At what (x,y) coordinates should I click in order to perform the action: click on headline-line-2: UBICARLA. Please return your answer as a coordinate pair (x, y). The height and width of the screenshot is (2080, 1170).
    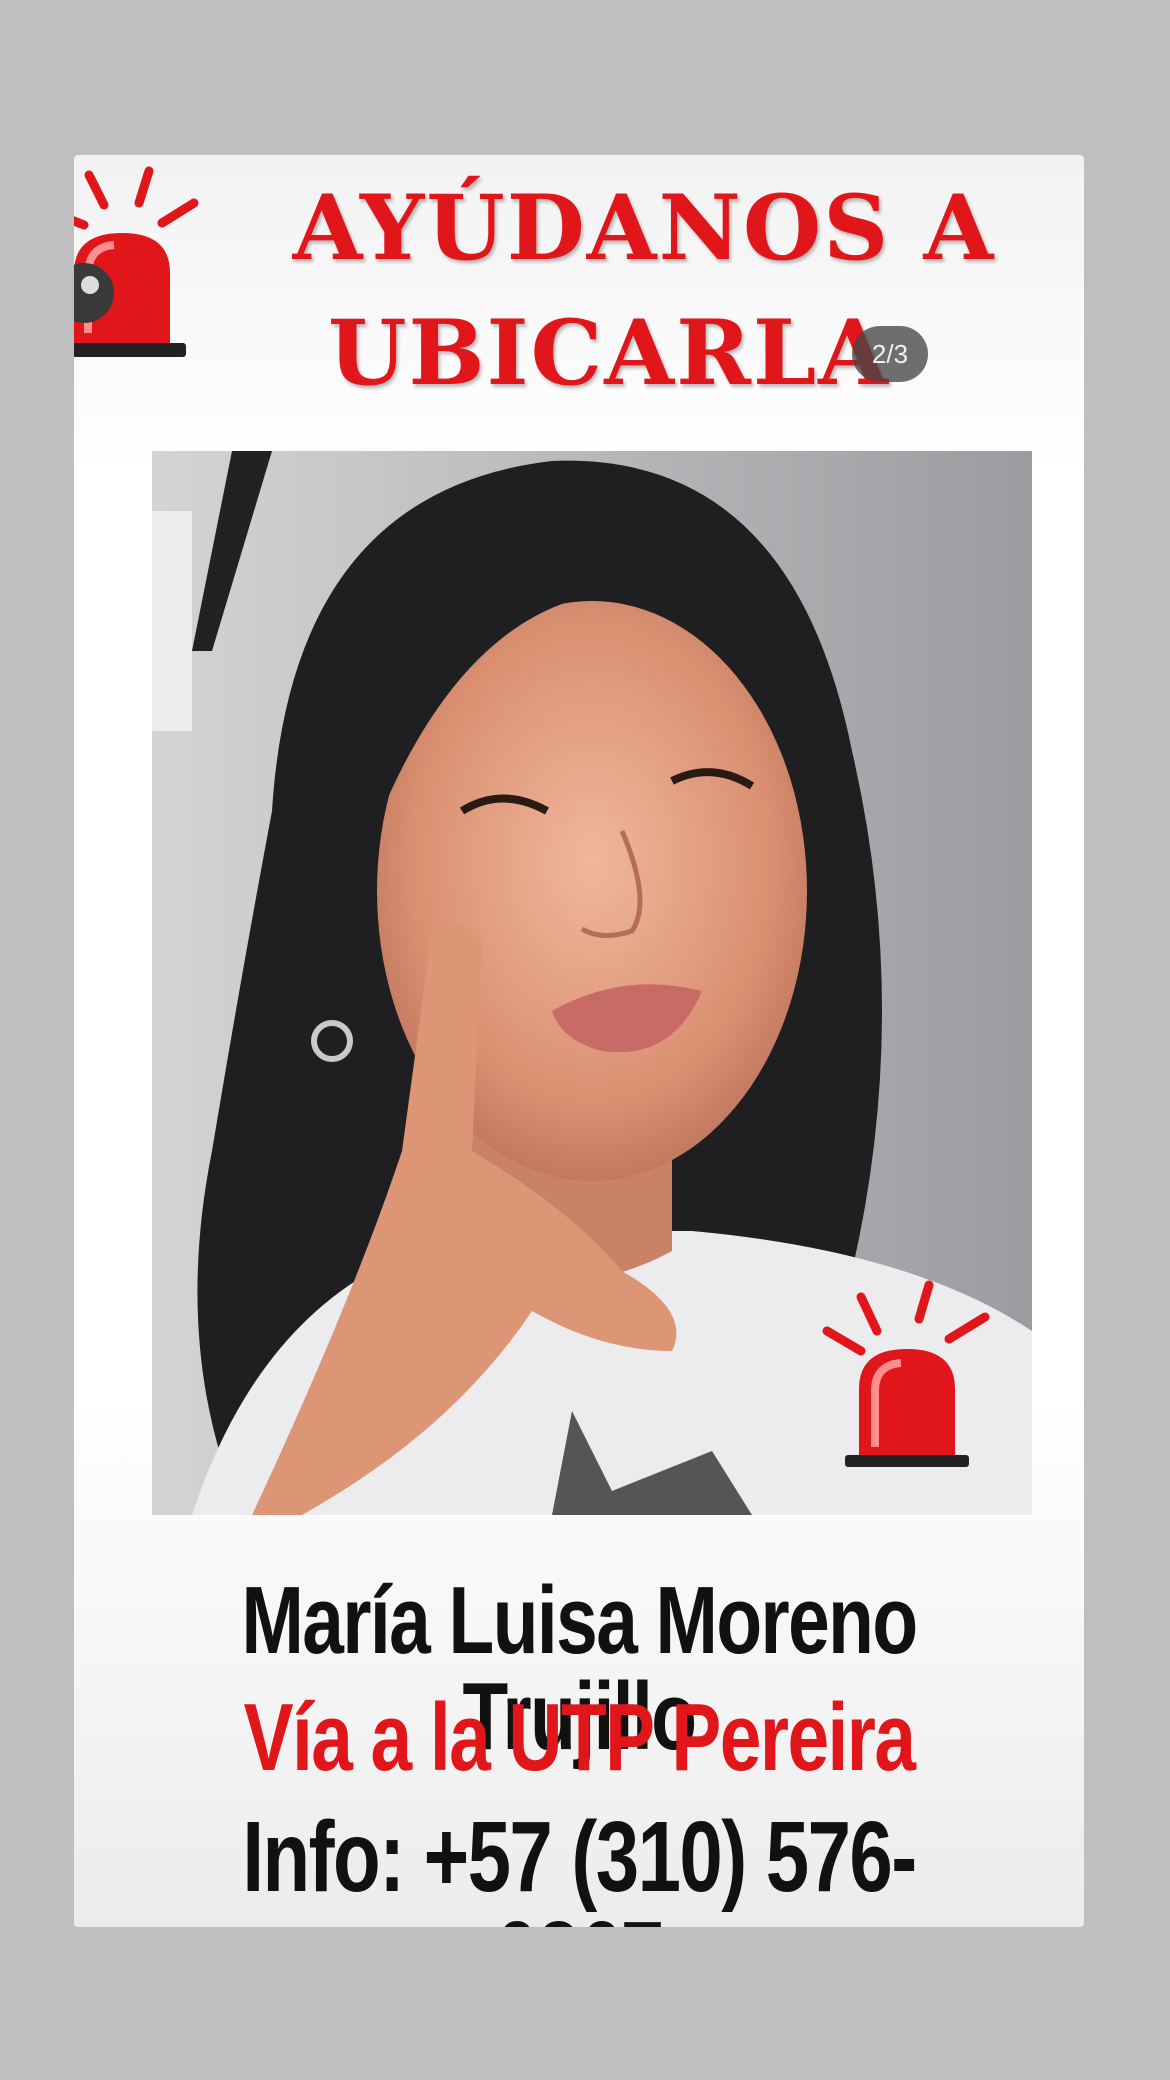
    Looking at the image, I should click on (609, 353).